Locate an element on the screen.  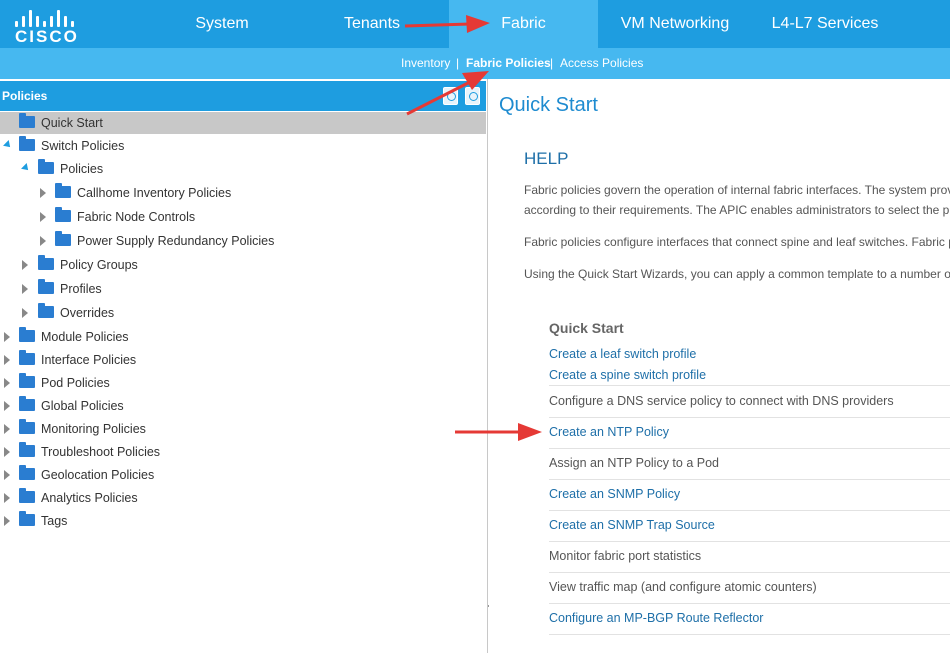
tree-node-label: Overrides is located at coordinates (87, 313).